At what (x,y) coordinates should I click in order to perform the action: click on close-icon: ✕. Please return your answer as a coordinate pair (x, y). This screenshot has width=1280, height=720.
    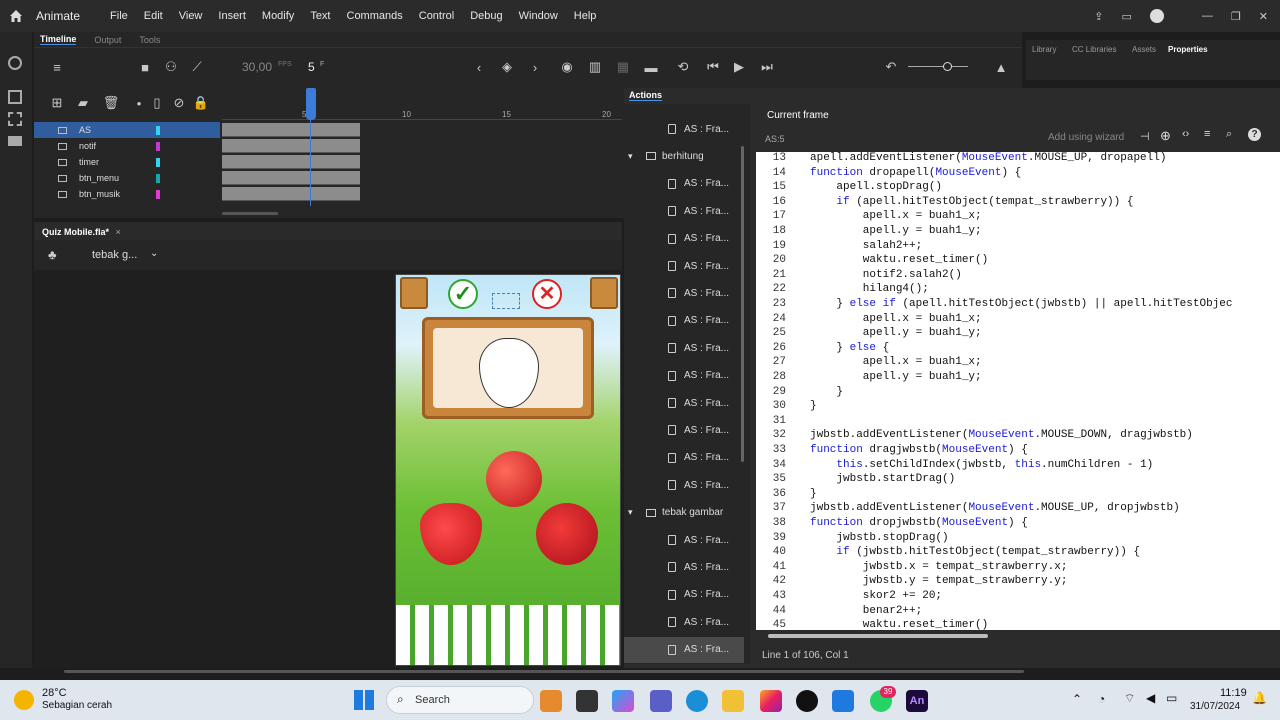
    Looking at the image, I should click on (1263, 16).